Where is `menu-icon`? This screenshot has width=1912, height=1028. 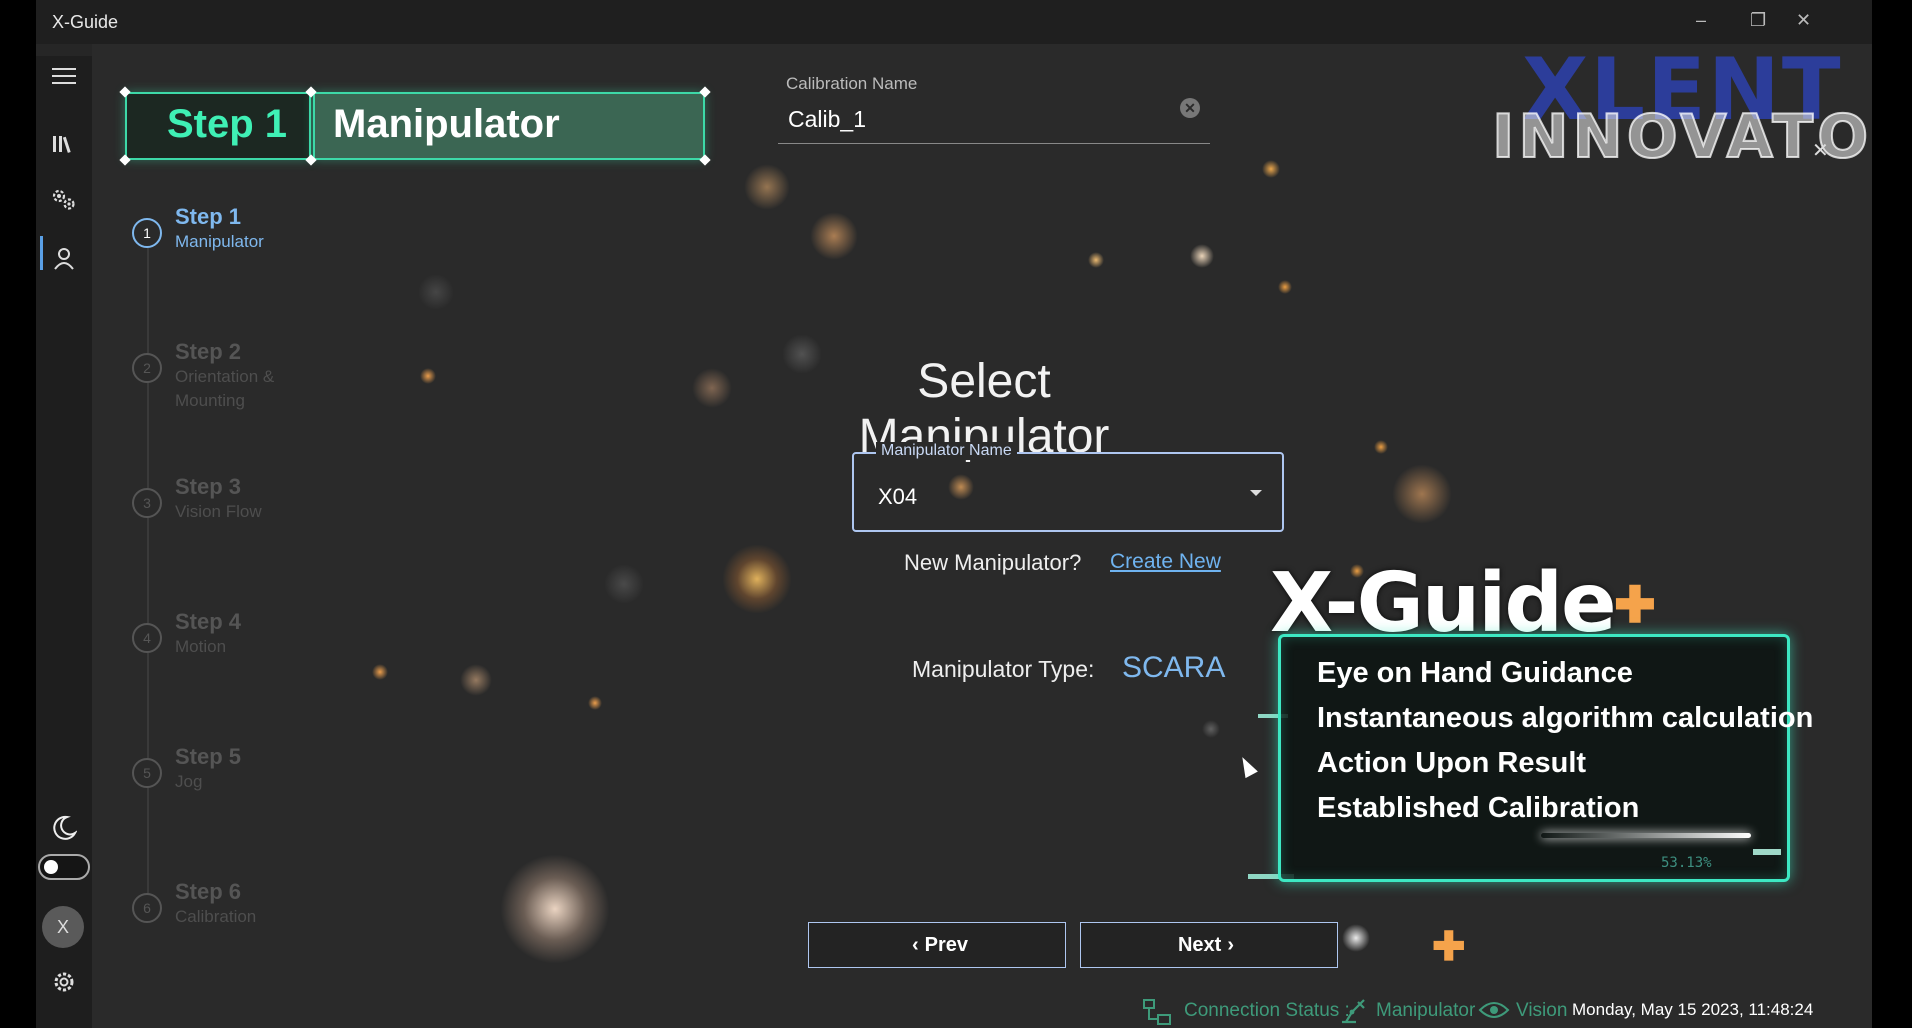
menu-icon is located at coordinates (64, 76).